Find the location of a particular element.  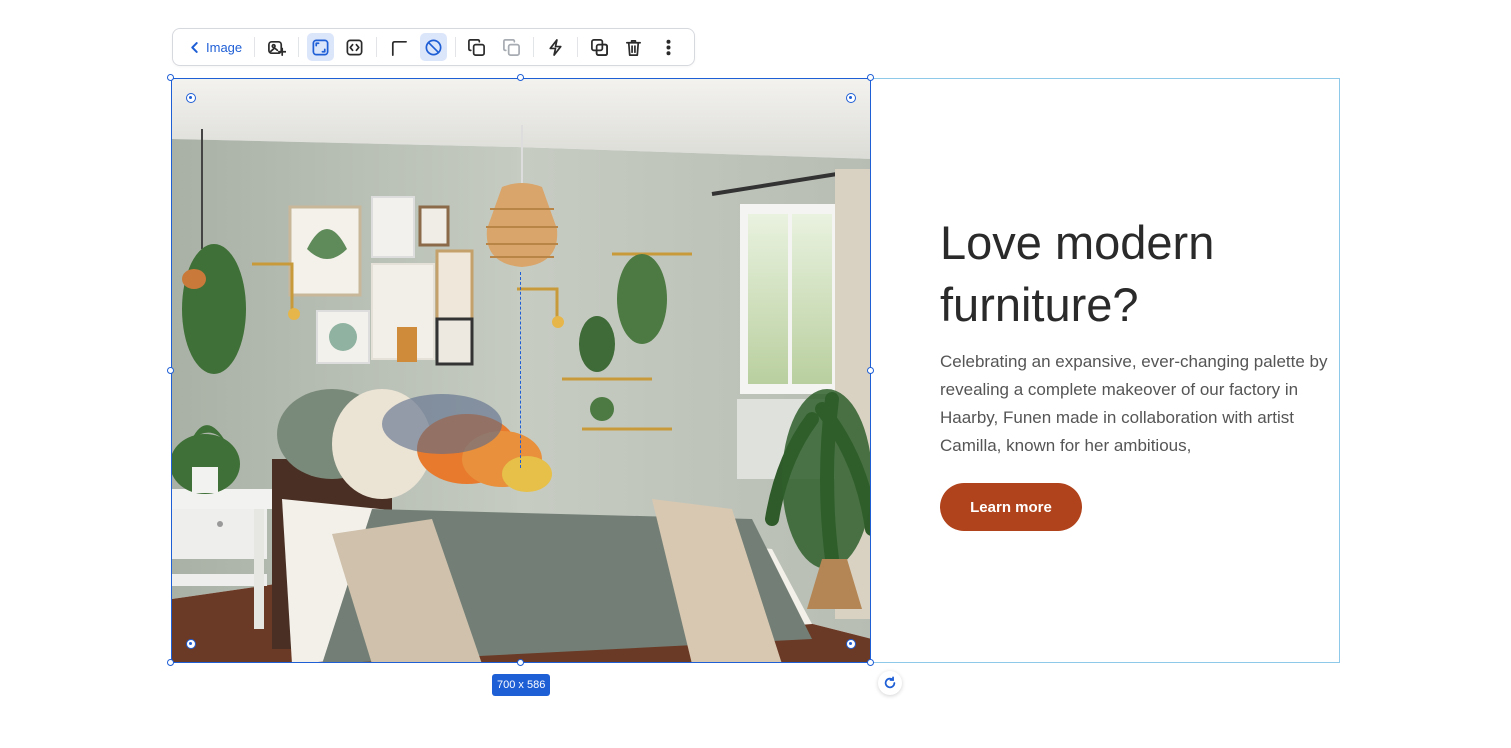

trash-icon is located at coordinates (634, 47).